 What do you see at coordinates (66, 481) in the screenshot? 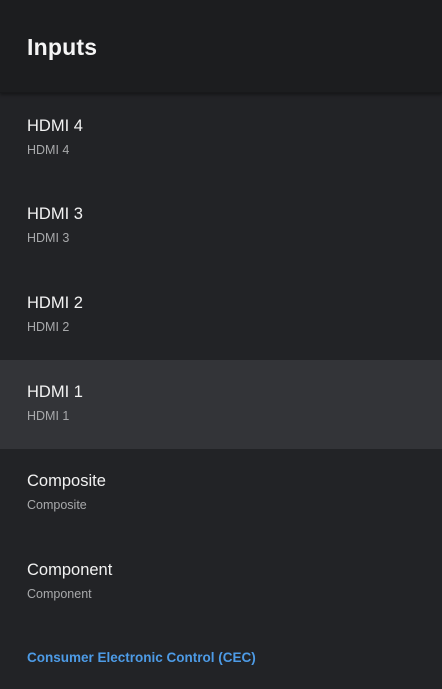
I see `input-item-title: Composite` at bounding box center [66, 481].